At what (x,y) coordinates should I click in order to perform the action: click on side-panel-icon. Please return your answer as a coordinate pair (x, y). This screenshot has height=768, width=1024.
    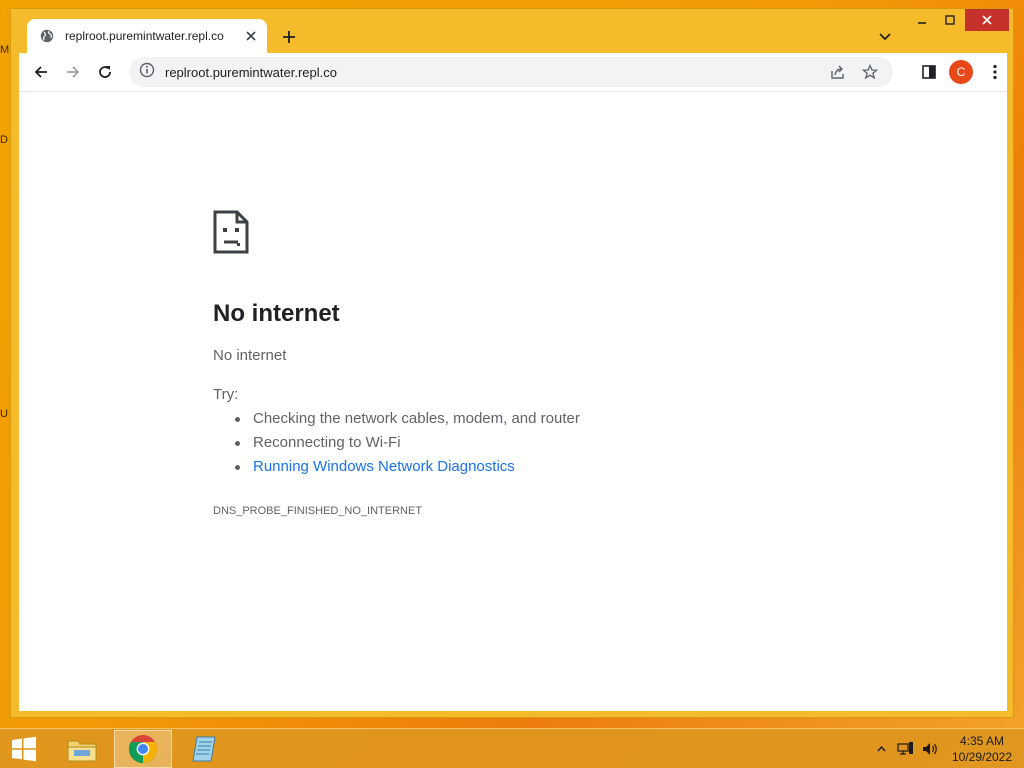
    Looking at the image, I should click on (929, 72).